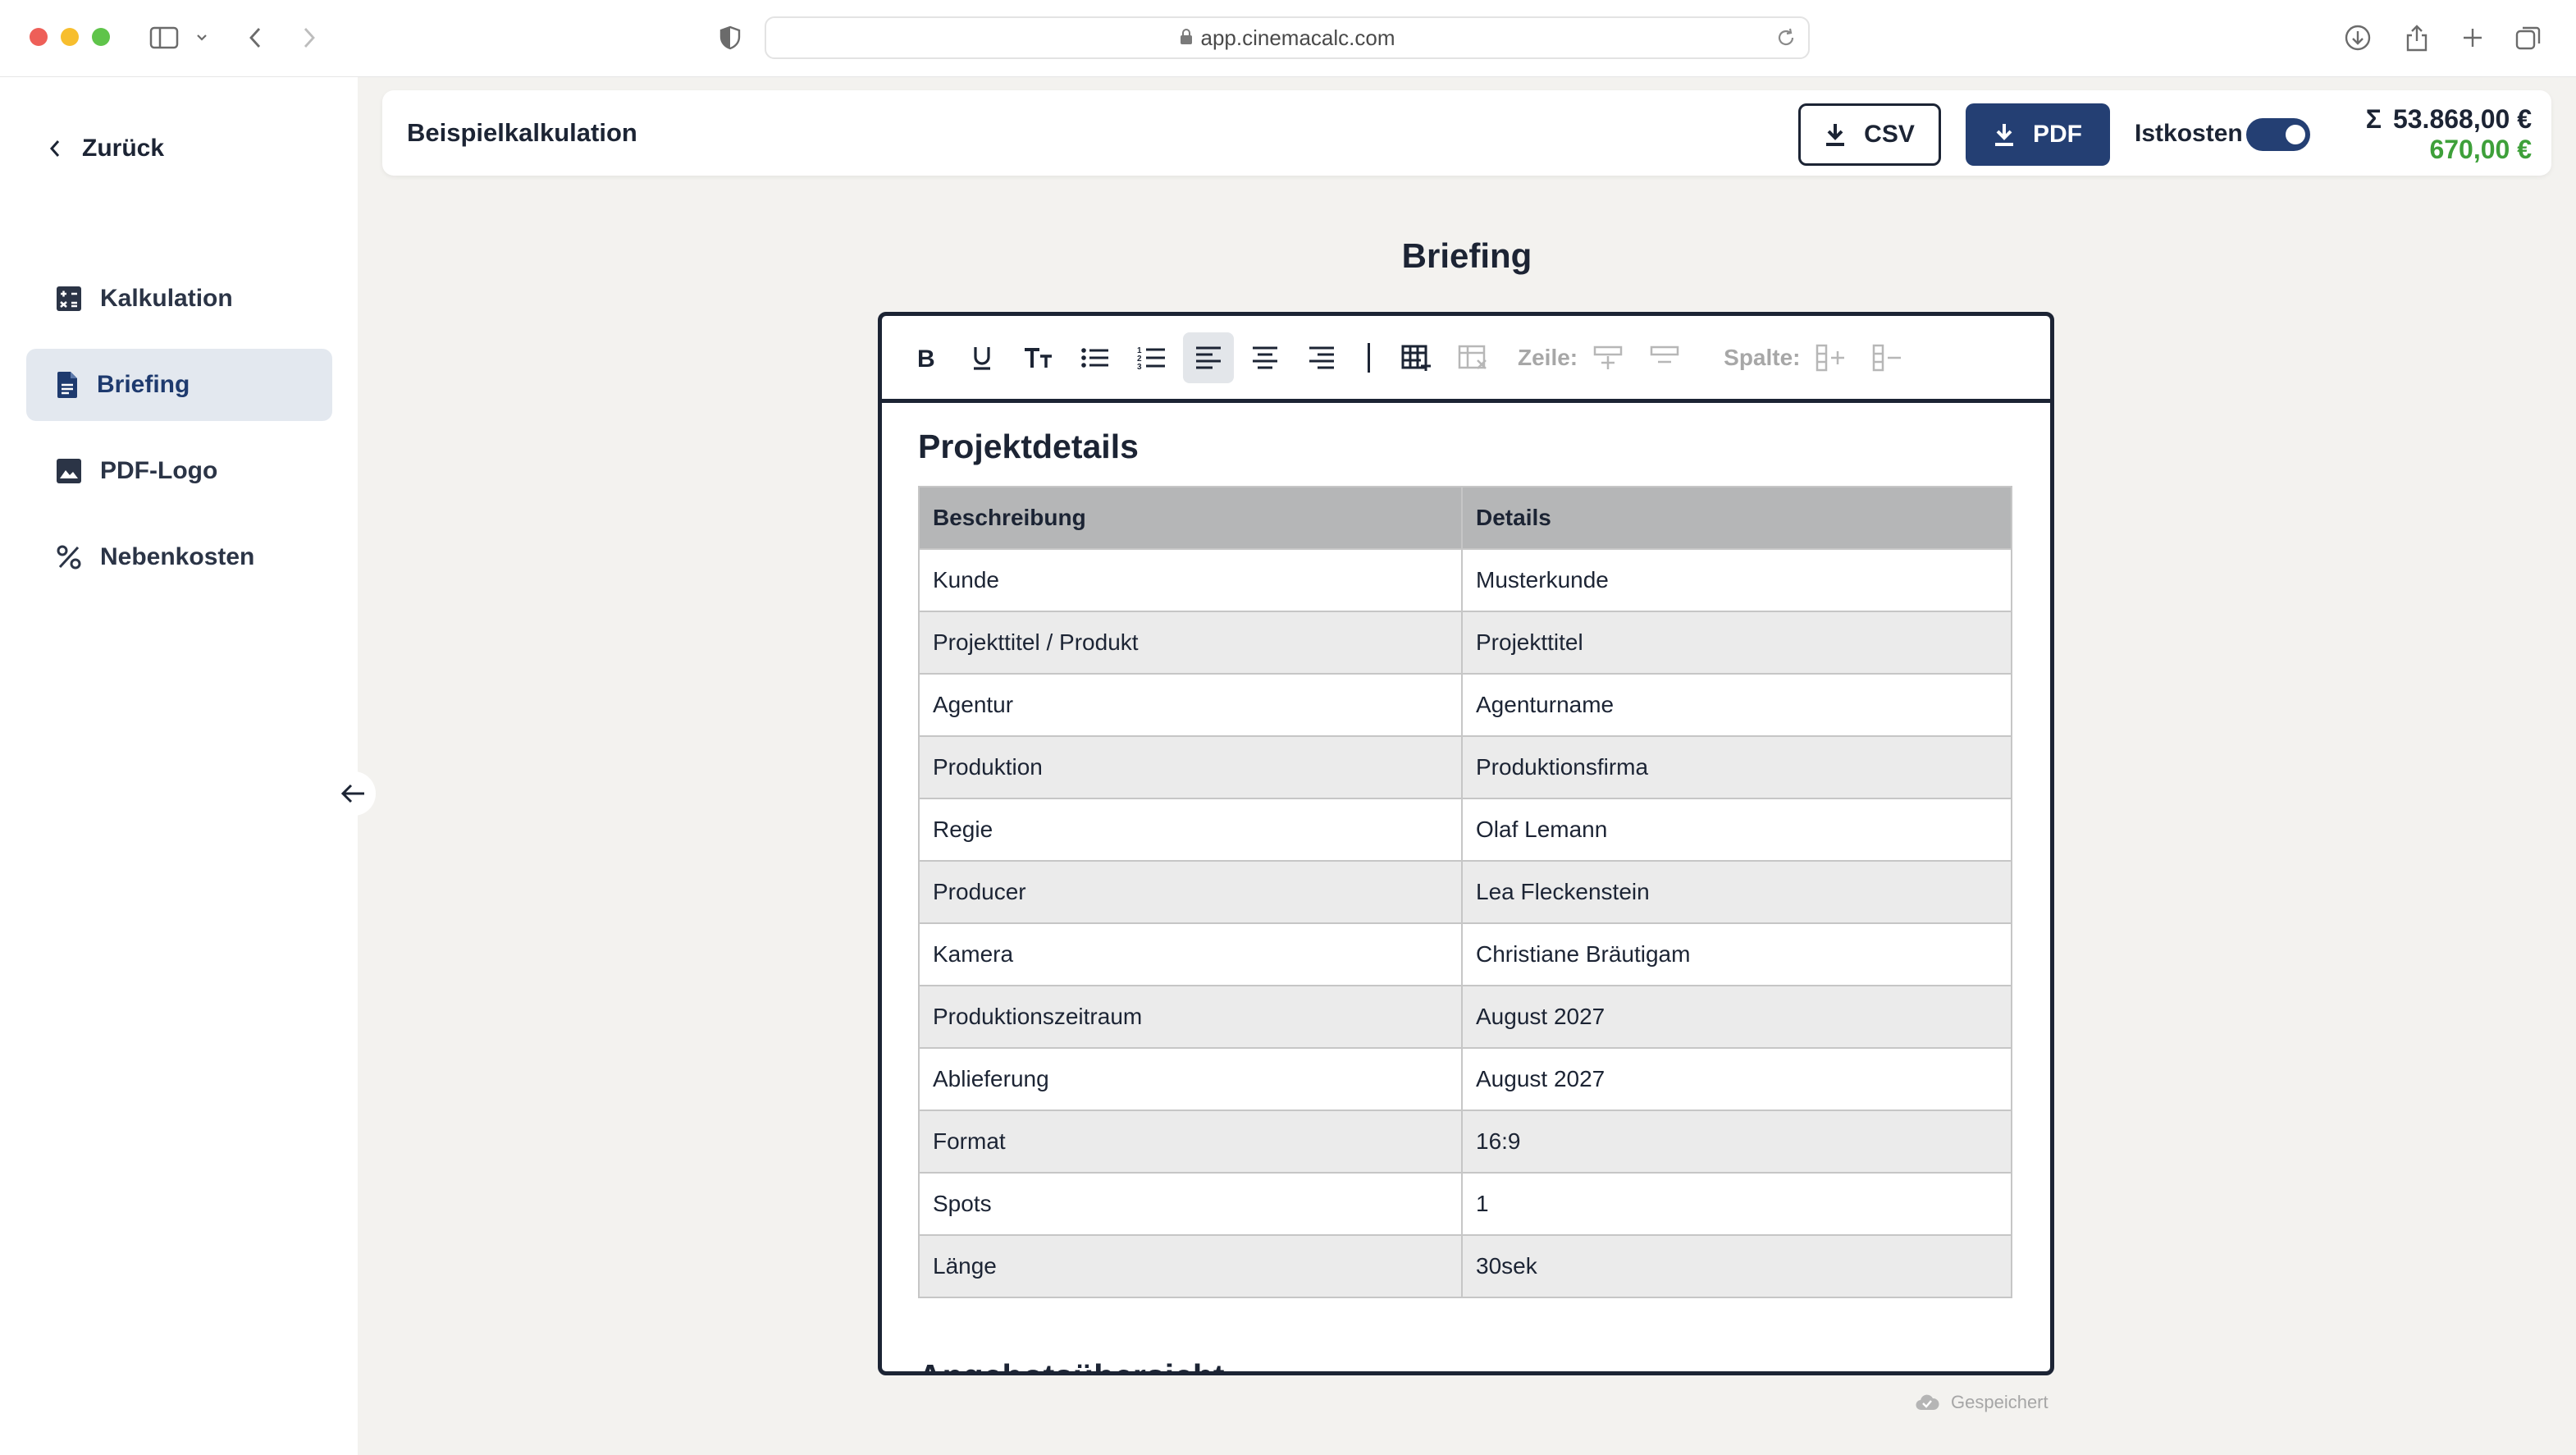 This screenshot has width=2576, height=1455. Describe the element at coordinates (1191, 1079) in the screenshot. I see `description-cell: Ablieferung` at that location.